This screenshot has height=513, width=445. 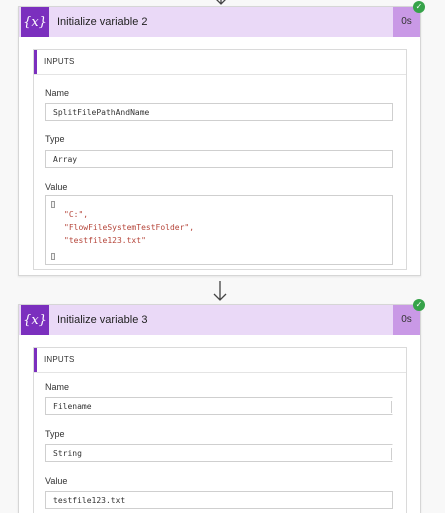 What do you see at coordinates (53, 256) in the screenshot?
I see `array-close-bracket-icon` at bounding box center [53, 256].